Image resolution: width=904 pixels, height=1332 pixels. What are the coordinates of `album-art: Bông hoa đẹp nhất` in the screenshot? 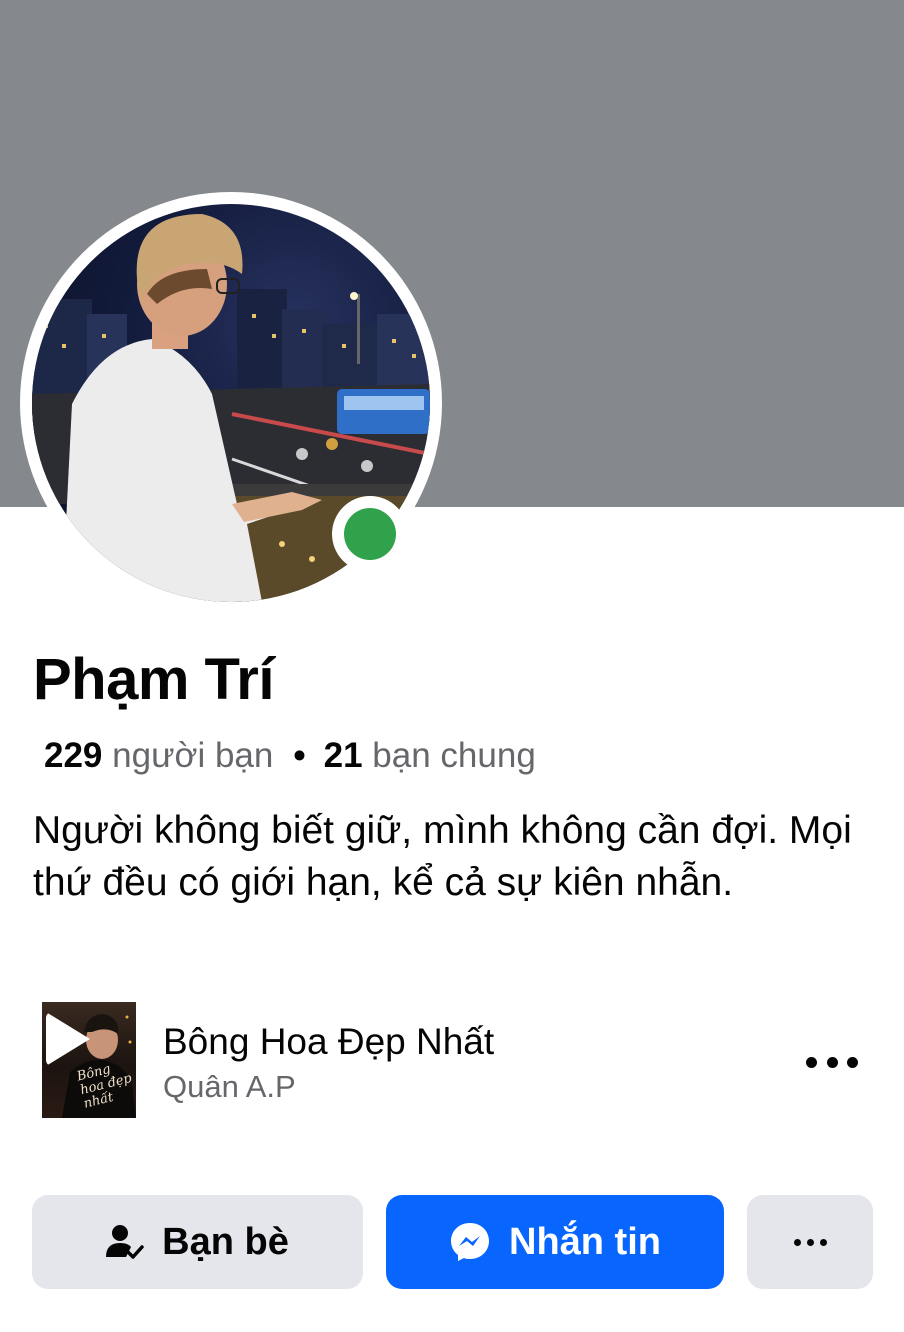 It's located at (89, 1060).